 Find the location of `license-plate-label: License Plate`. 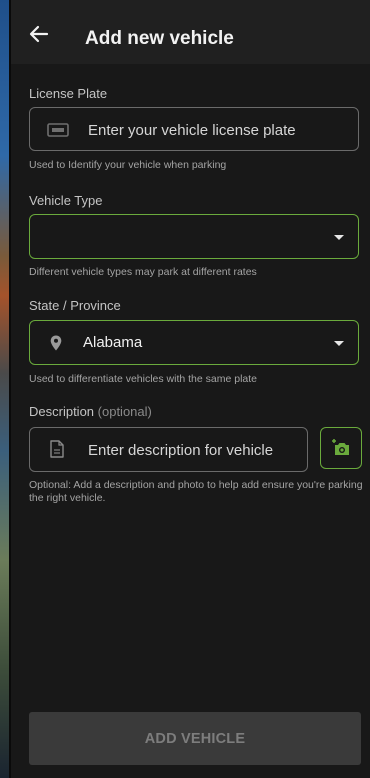

license-plate-label: License Plate is located at coordinates (68, 93).